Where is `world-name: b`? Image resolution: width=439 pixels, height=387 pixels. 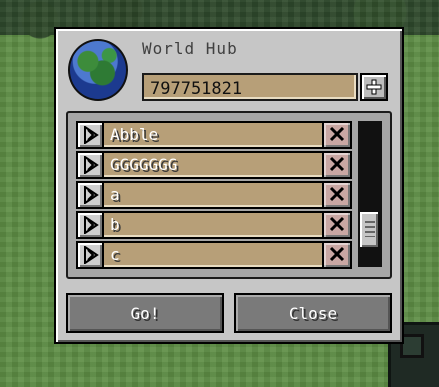 world-name: b is located at coordinates (213, 225).